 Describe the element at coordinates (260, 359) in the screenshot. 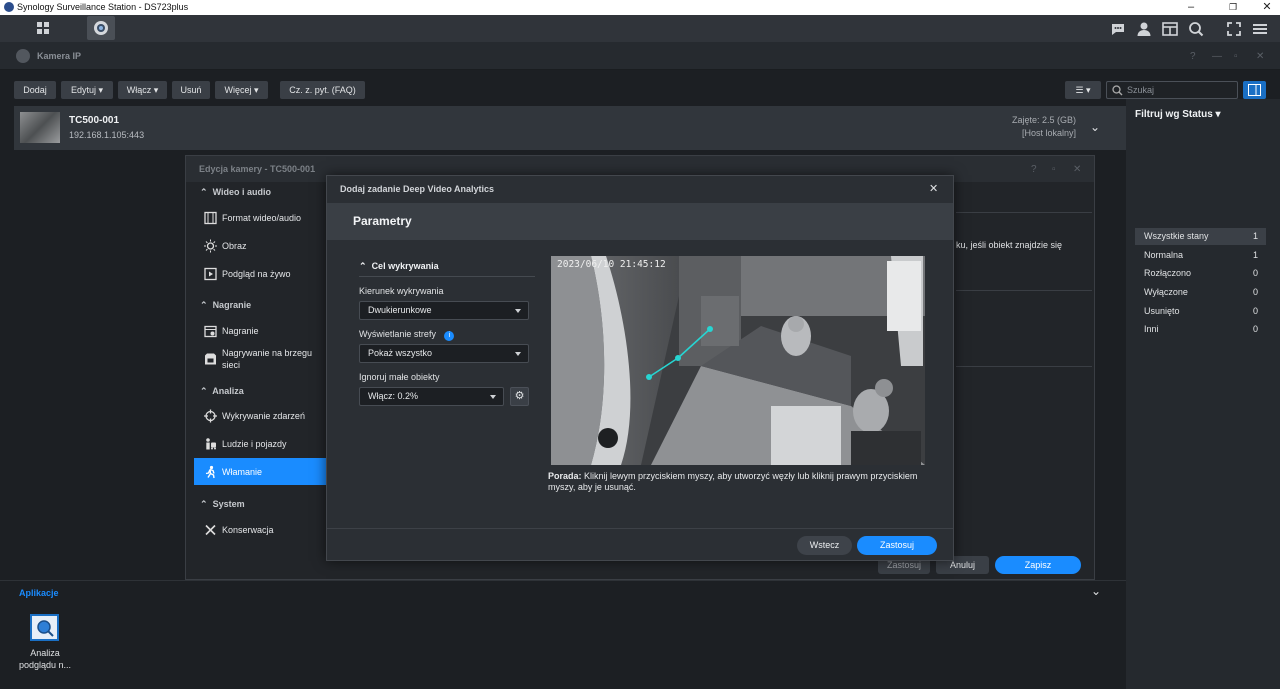

I see `sidebar-item-edge-recording: Nagrywanie na brzegu sieci` at that location.